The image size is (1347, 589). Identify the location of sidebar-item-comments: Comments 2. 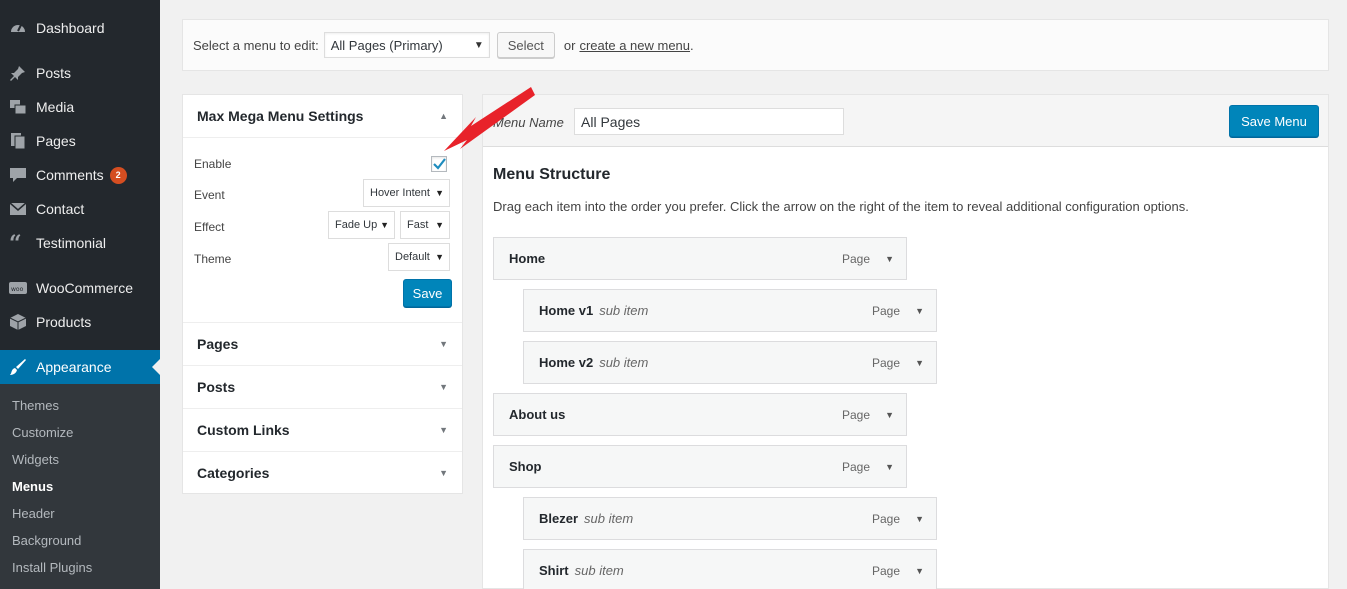
(80, 175).